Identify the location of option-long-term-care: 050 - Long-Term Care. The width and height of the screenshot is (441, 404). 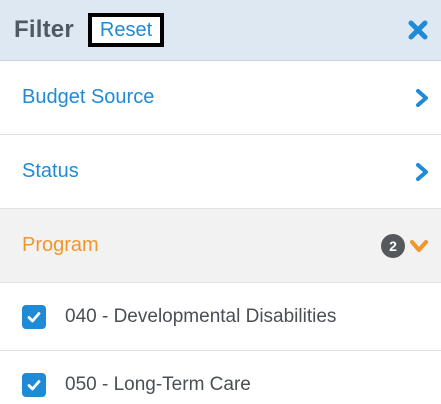
(220, 377).